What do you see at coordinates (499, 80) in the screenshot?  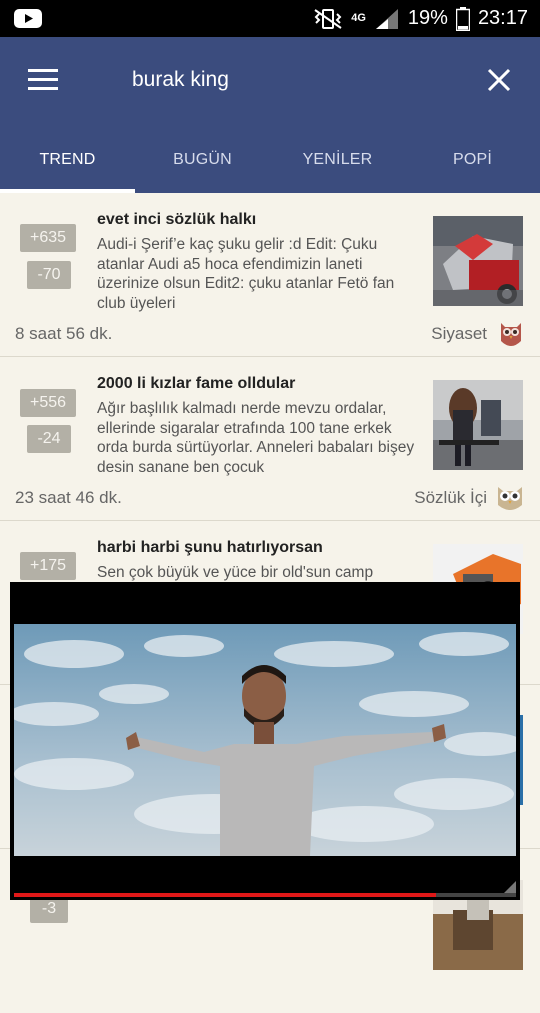 I see `close-icon` at bounding box center [499, 80].